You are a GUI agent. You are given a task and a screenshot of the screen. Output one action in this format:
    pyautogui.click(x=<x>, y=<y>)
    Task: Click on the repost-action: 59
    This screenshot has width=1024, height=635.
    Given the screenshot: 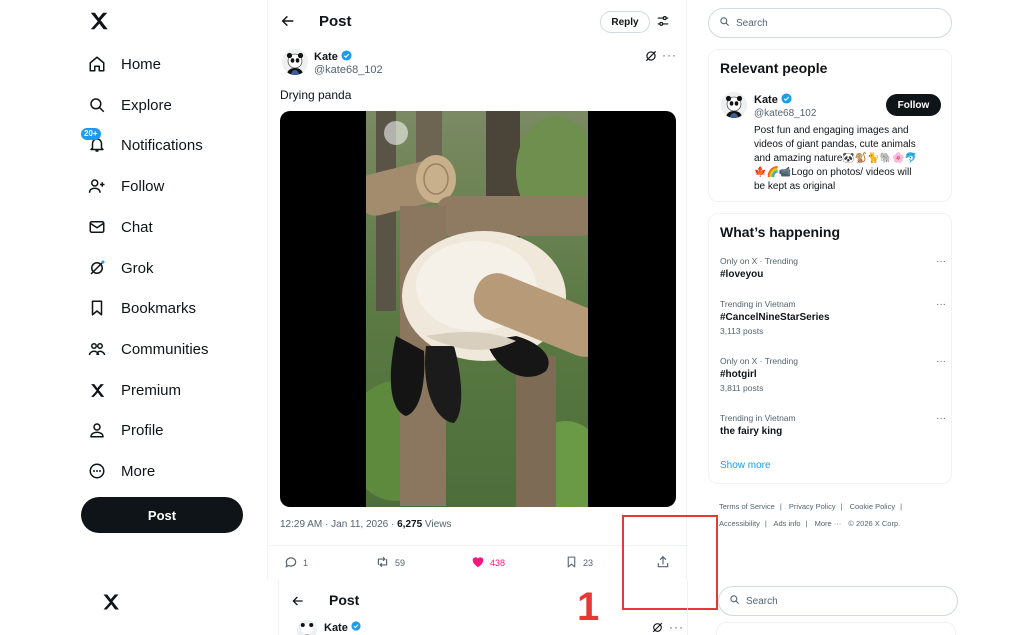 What is the action you would take?
    pyautogui.click(x=390, y=563)
    